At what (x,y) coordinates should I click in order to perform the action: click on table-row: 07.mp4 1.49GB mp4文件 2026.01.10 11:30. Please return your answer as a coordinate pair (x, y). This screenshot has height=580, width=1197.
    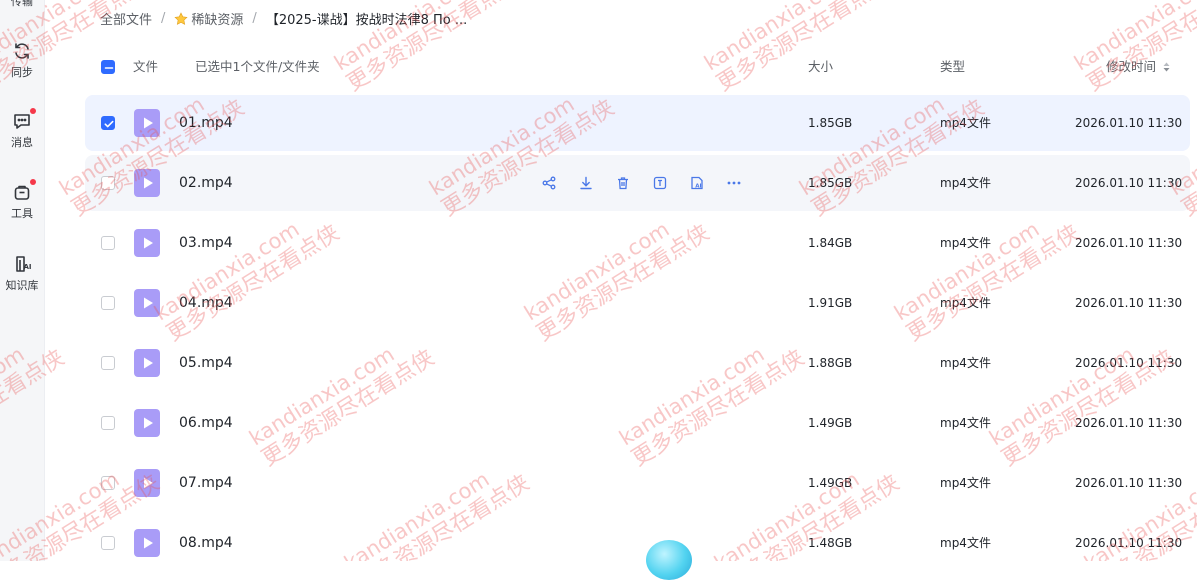
    Looking at the image, I should click on (637, 483).